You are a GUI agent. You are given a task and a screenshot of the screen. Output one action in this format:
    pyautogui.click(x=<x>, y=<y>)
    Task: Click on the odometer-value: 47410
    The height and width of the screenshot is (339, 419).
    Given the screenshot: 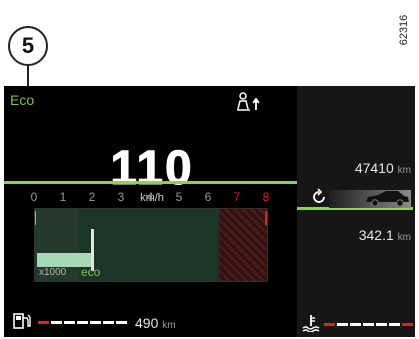 What is the action you would take?
    pyautogui.click(x=374, y=168)
    